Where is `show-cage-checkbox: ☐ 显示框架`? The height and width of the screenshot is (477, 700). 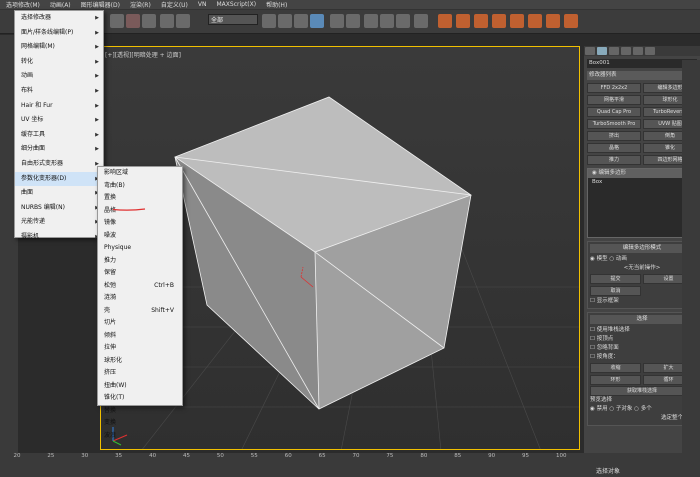
show-cage-checkbox: ☐ 显示框架 is located at coordinates (642, 301).